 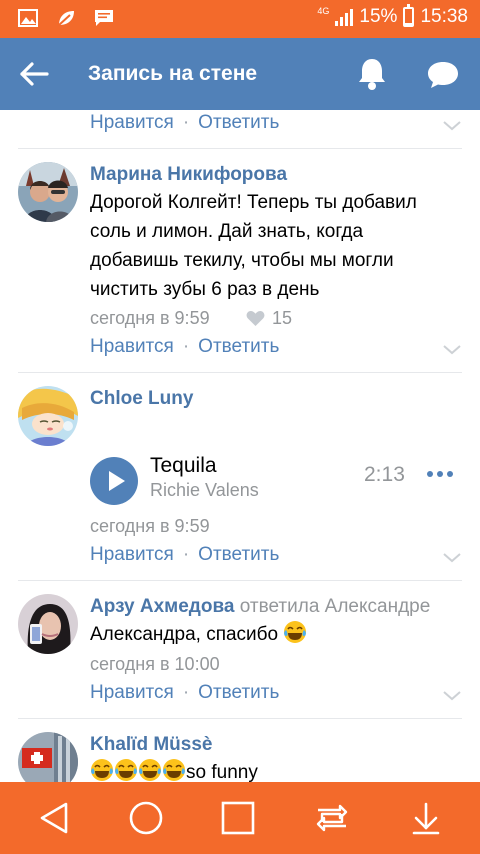 I want to click on page-title: Запись на стене, so click(x=173, y=73).